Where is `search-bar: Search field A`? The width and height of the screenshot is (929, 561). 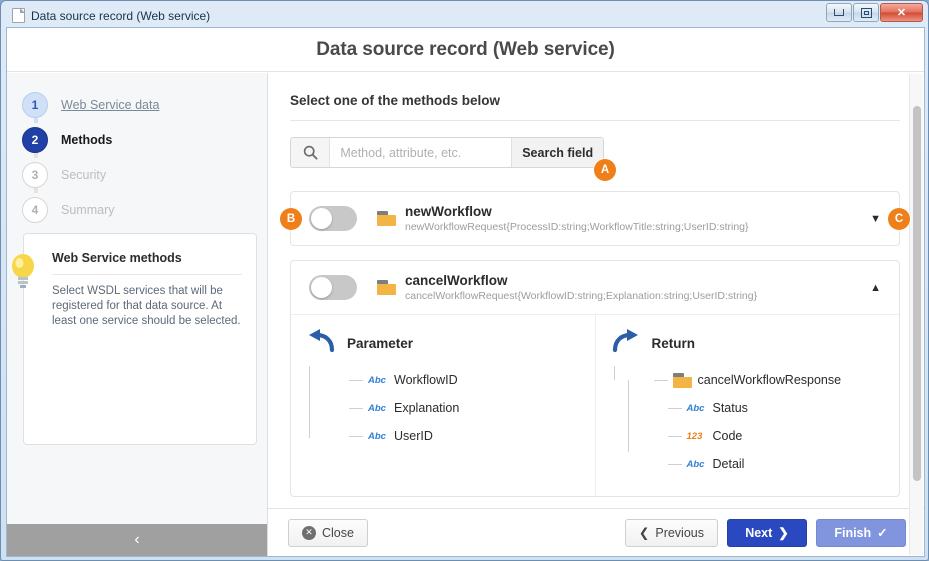 search-bar: Search field A is located at coordinates (453, 159).